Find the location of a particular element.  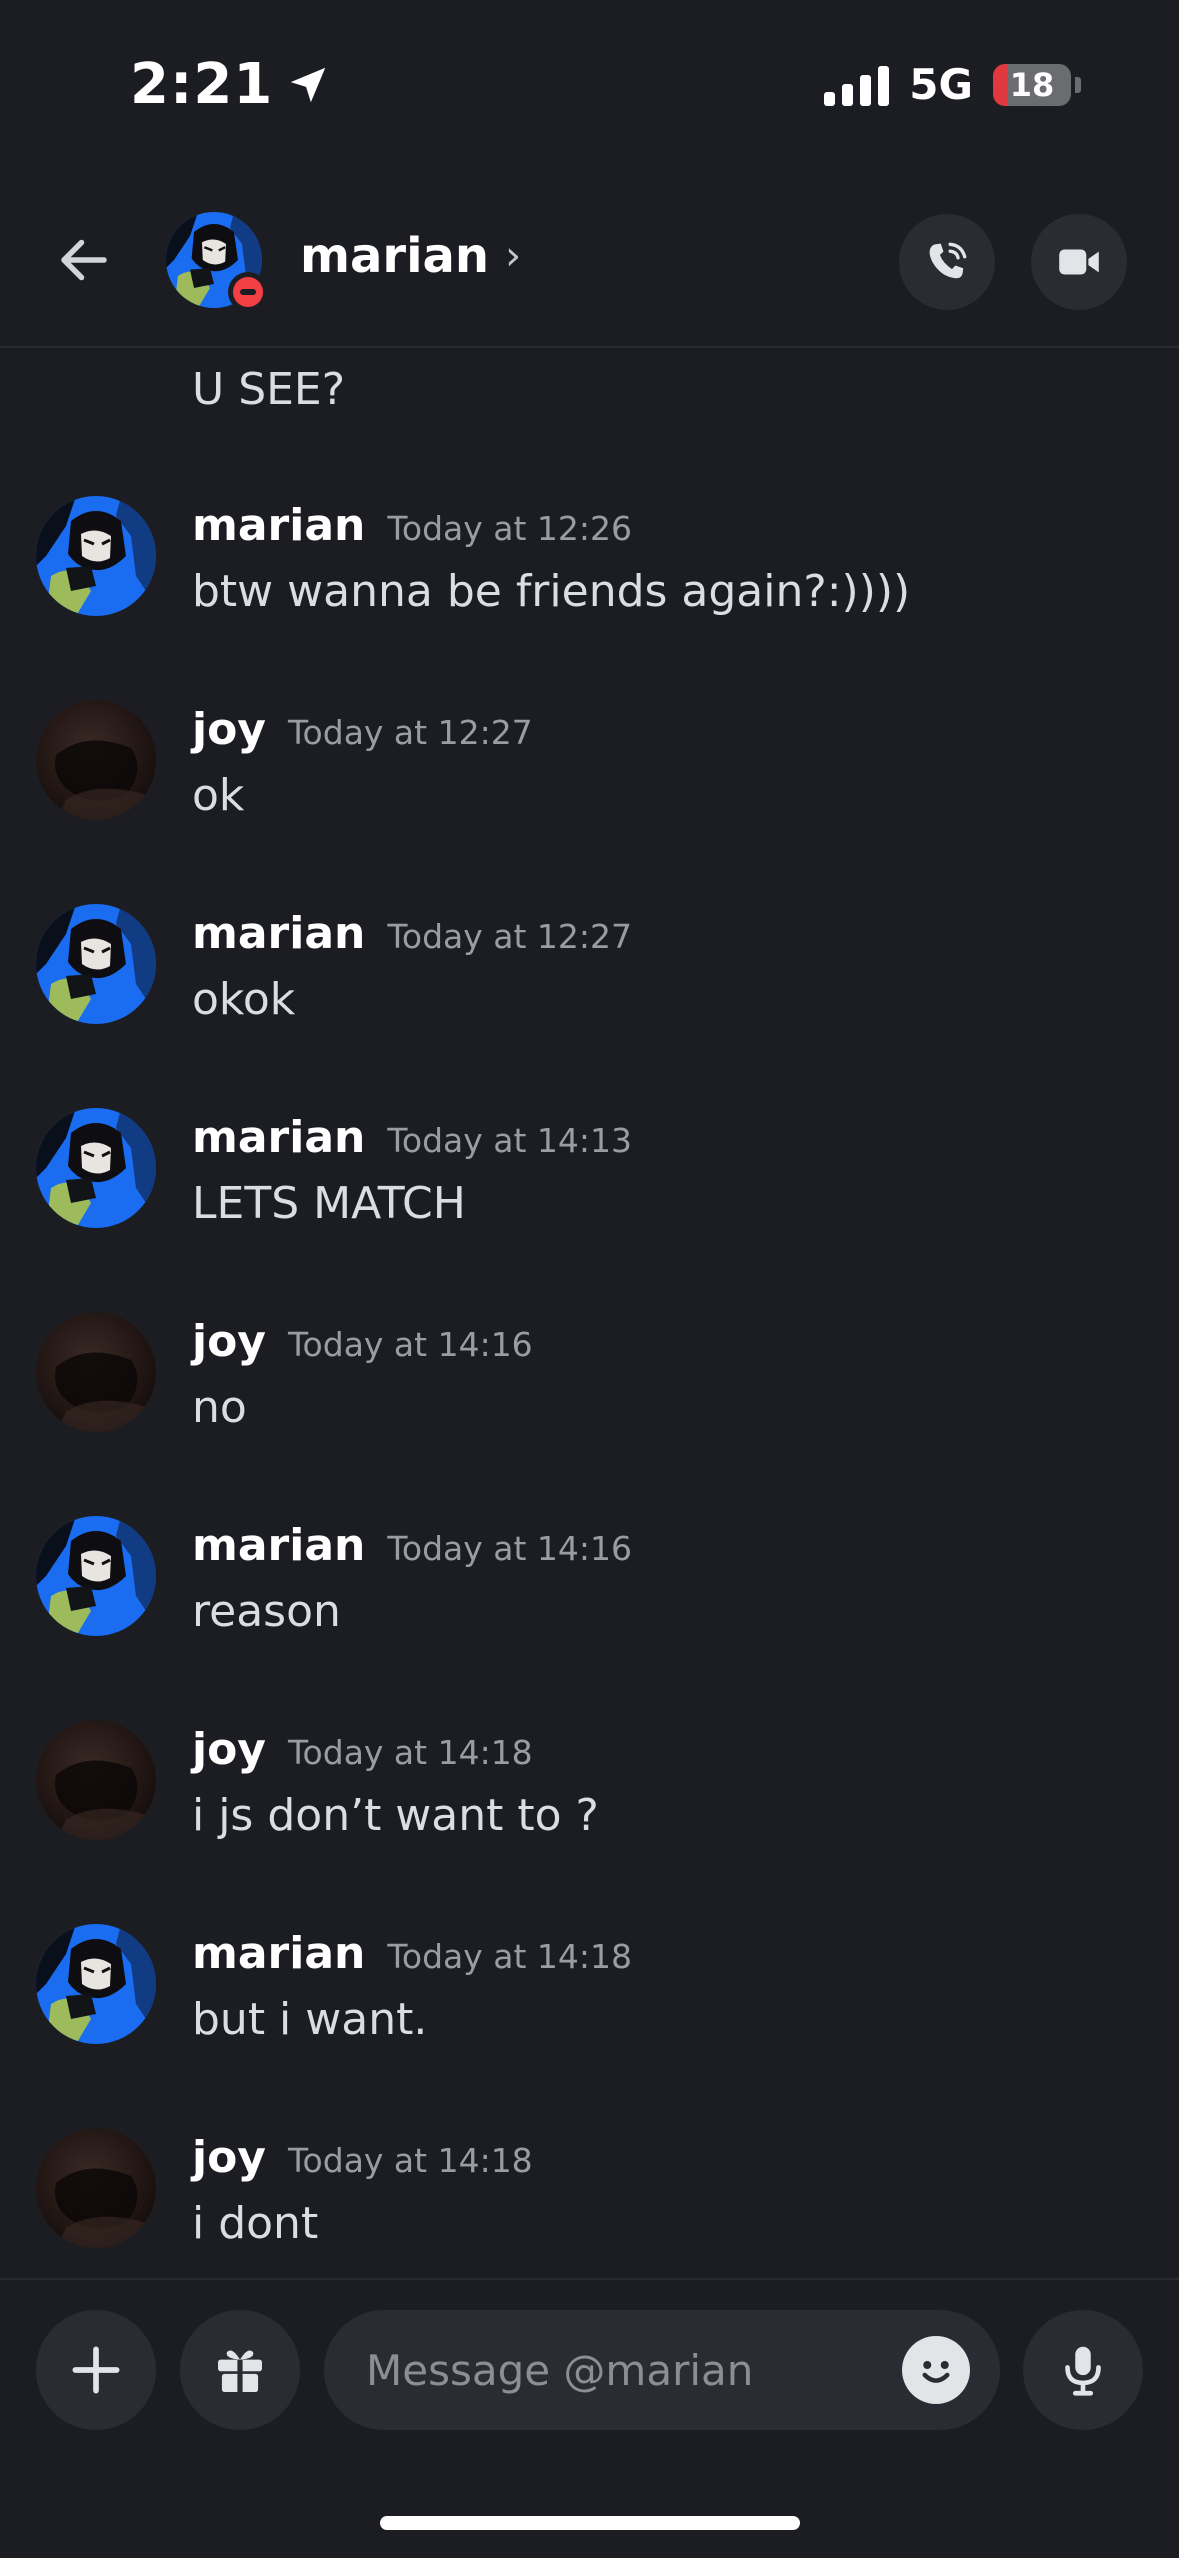

status-indicators: 5G 18 is located at coordinates (952, 84).